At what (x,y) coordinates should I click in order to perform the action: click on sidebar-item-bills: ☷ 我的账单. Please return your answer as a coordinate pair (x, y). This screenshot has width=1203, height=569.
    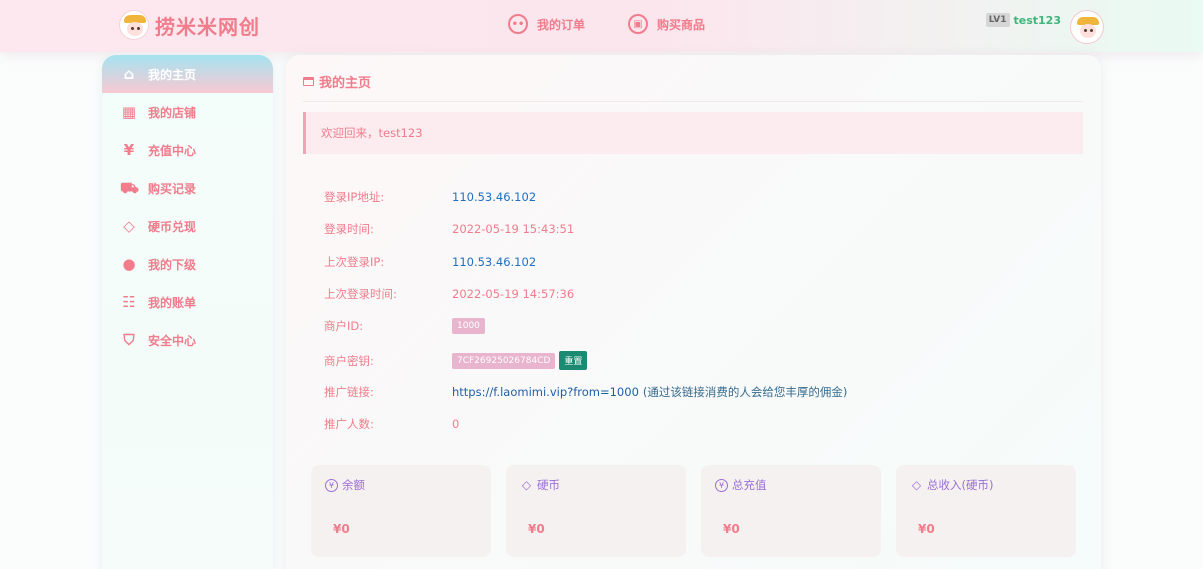
    Looking at the image, I should click on (187, 302).